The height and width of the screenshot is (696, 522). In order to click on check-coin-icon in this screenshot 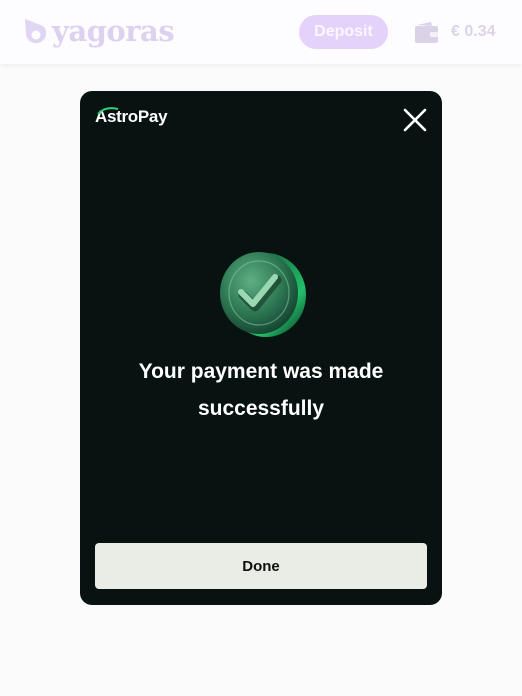, I will do `click(263, 294)`.